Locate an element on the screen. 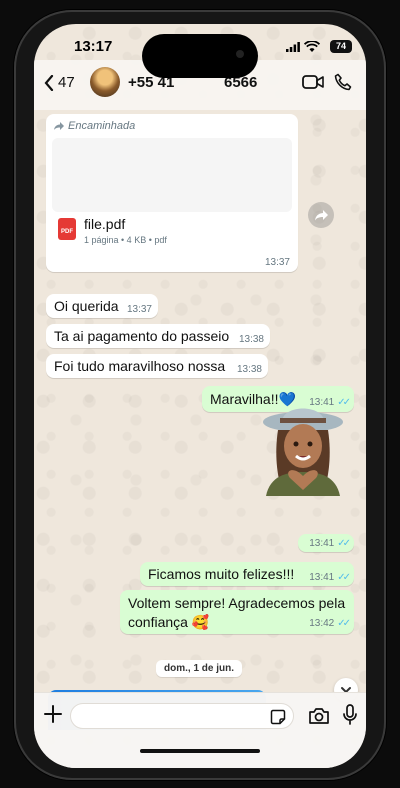 The height and width of the screenshot is (788, 400). message-text-line2: confiança 🥰 is located at coordinates (169, 622).